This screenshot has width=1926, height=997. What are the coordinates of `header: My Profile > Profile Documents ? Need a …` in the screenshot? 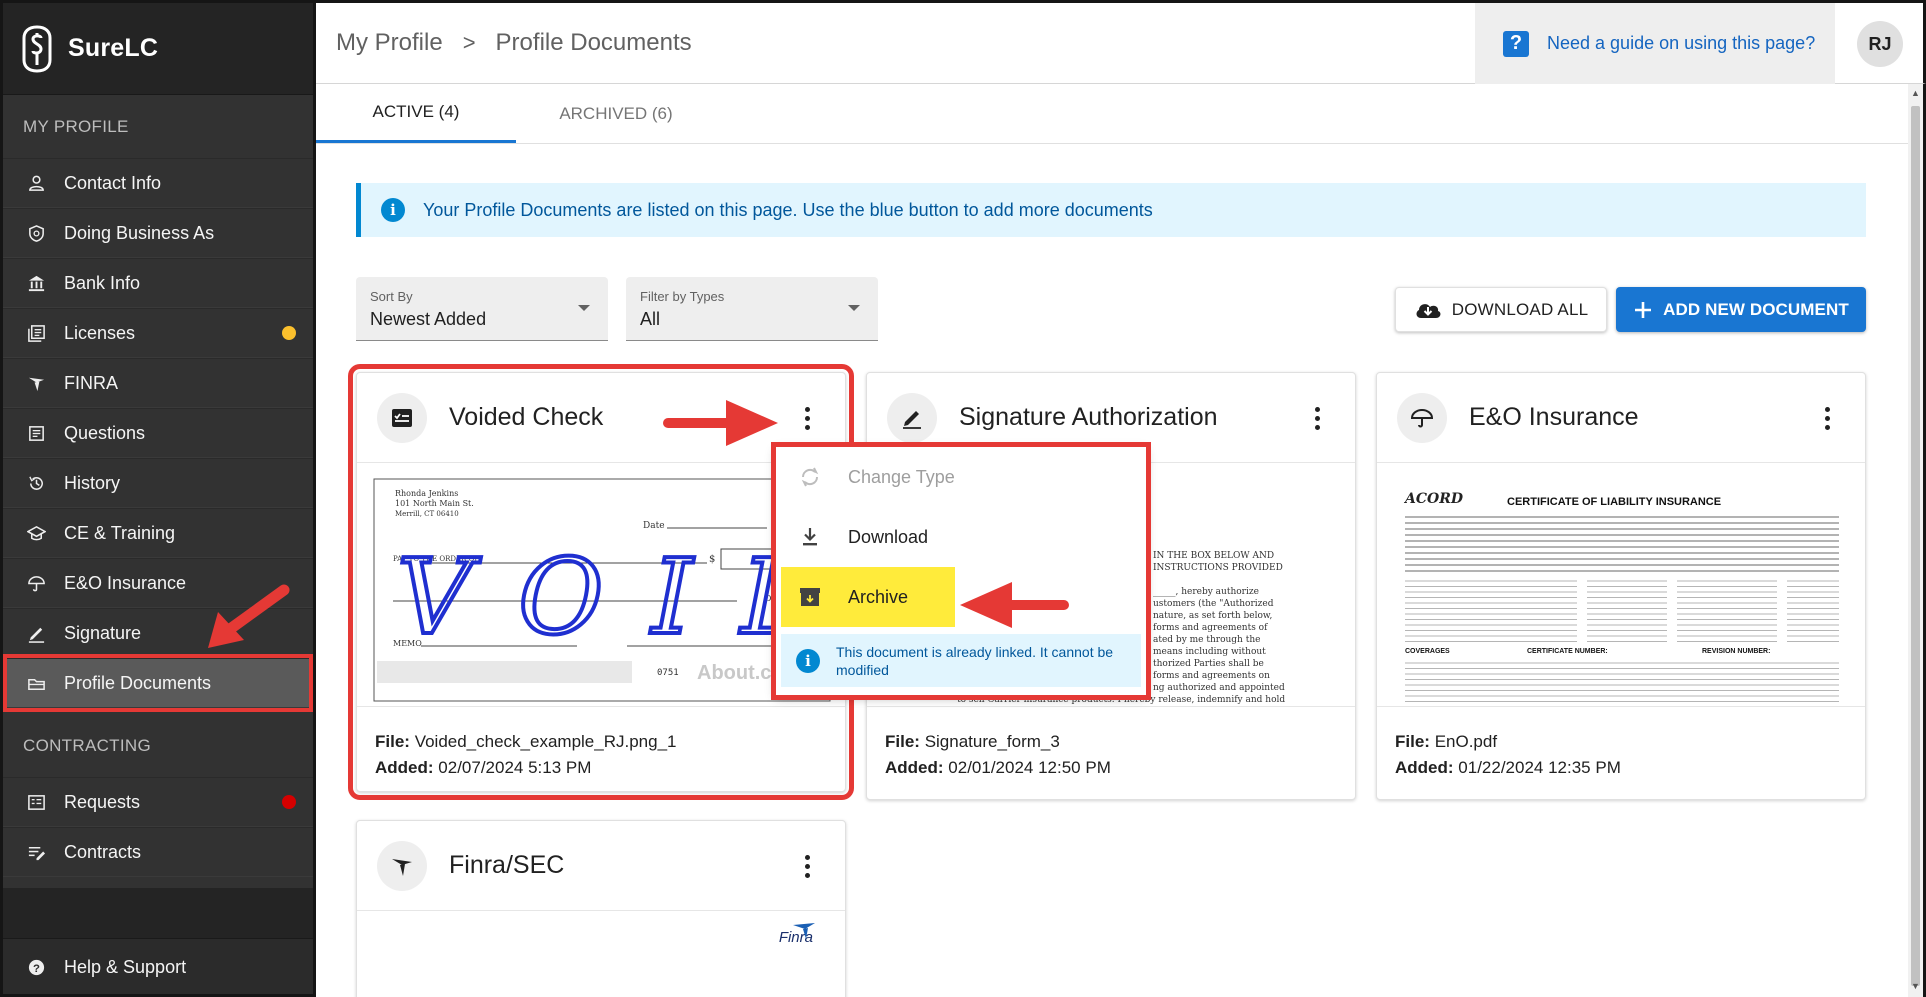 It's located at (1121, 42).